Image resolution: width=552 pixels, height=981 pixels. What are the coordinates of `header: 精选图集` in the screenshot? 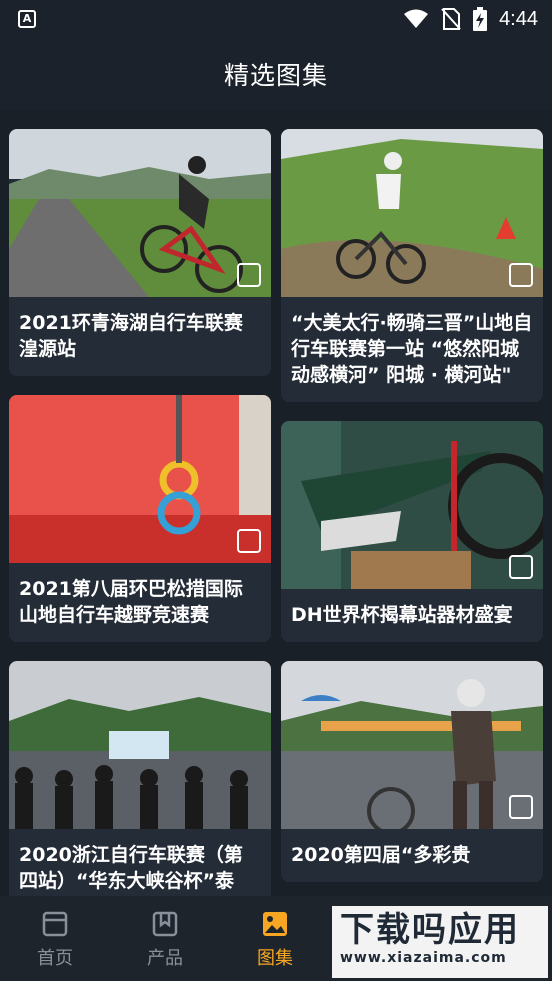 It's located at (276, 74).